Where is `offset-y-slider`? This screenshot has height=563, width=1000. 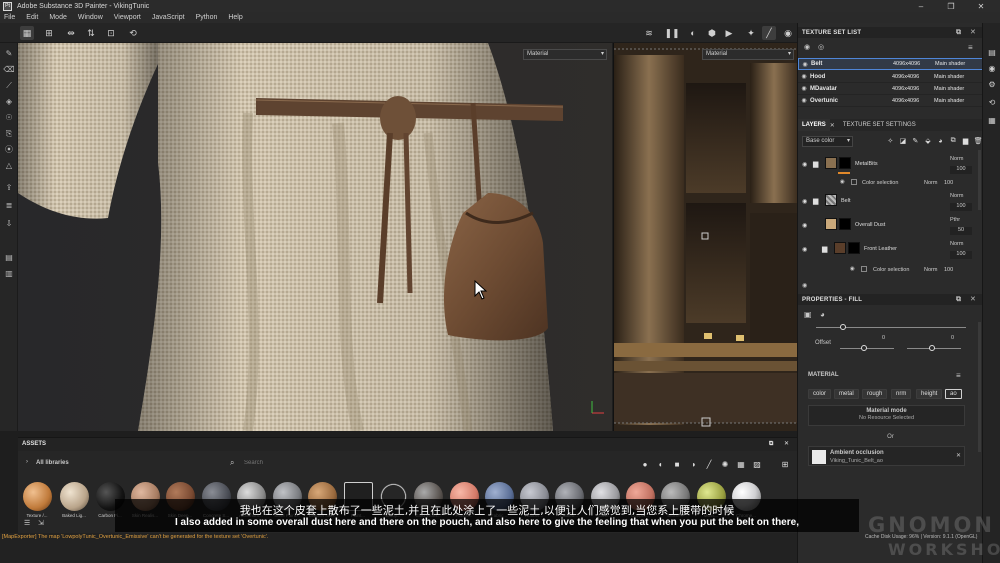 offset-y-slider is located at coordinates (932, 348).